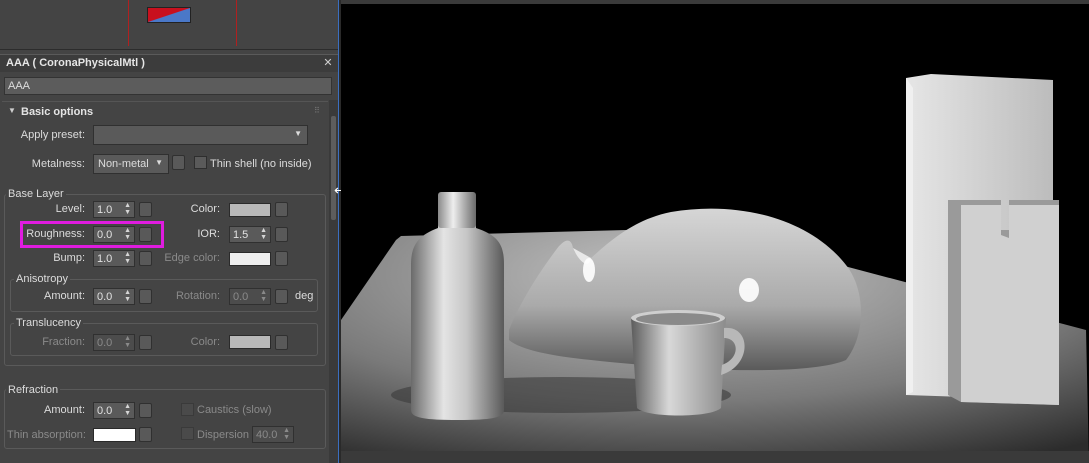 This screenshot has width=1089, height=463. Describe the element at coordinates (328, 63) in the screenshot. I see `close-icon: ✕` at that location.